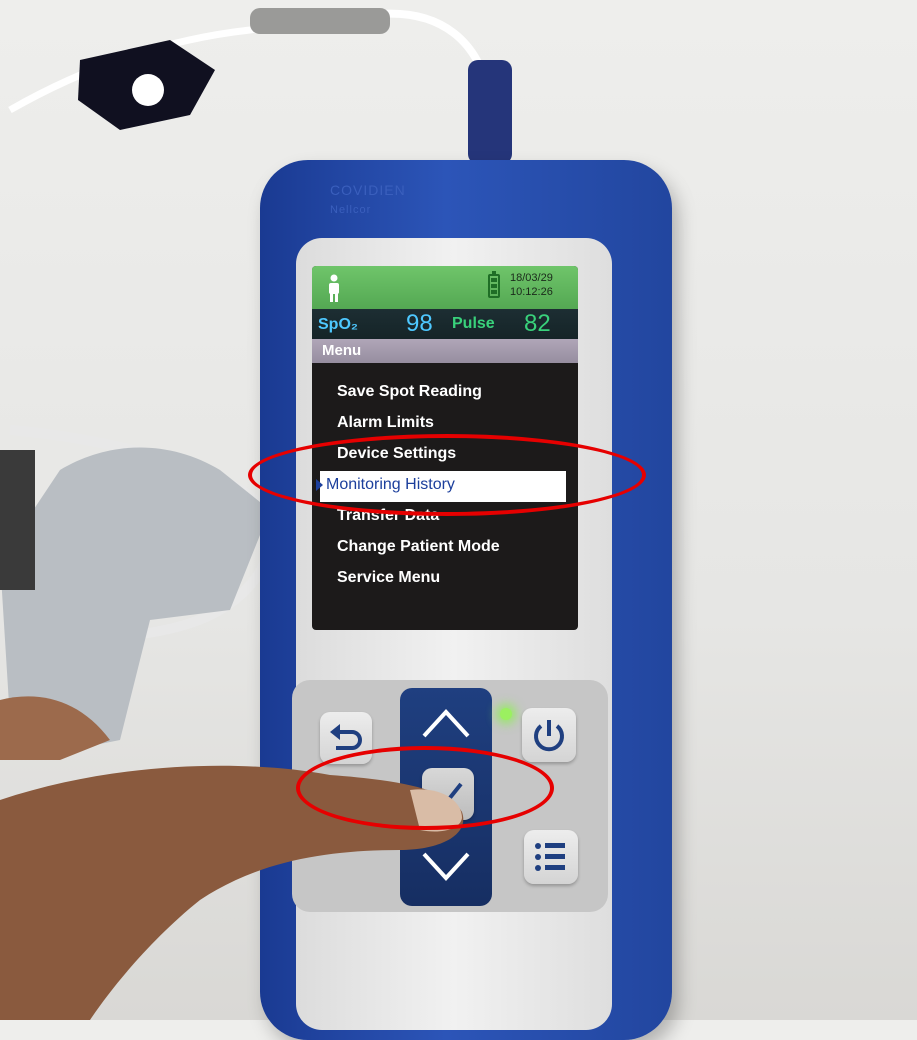  Describe the element at coordinates (425, 788) in the screenshot. I see `highlight-ellipse-select-button` at that location.